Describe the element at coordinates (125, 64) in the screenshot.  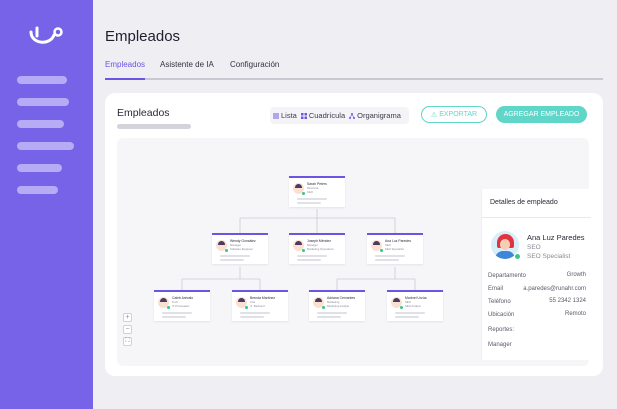
I see `tab-empleados: Empleados` at that location.